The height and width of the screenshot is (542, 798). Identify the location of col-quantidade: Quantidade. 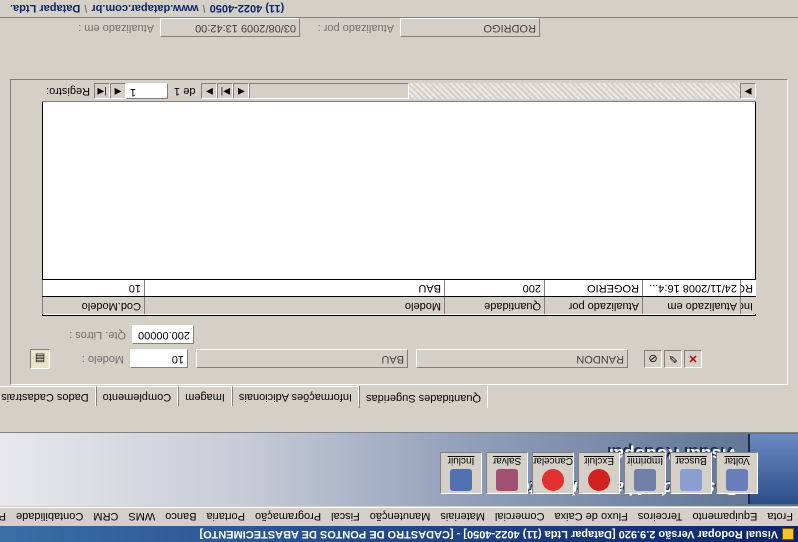
(494, 305).